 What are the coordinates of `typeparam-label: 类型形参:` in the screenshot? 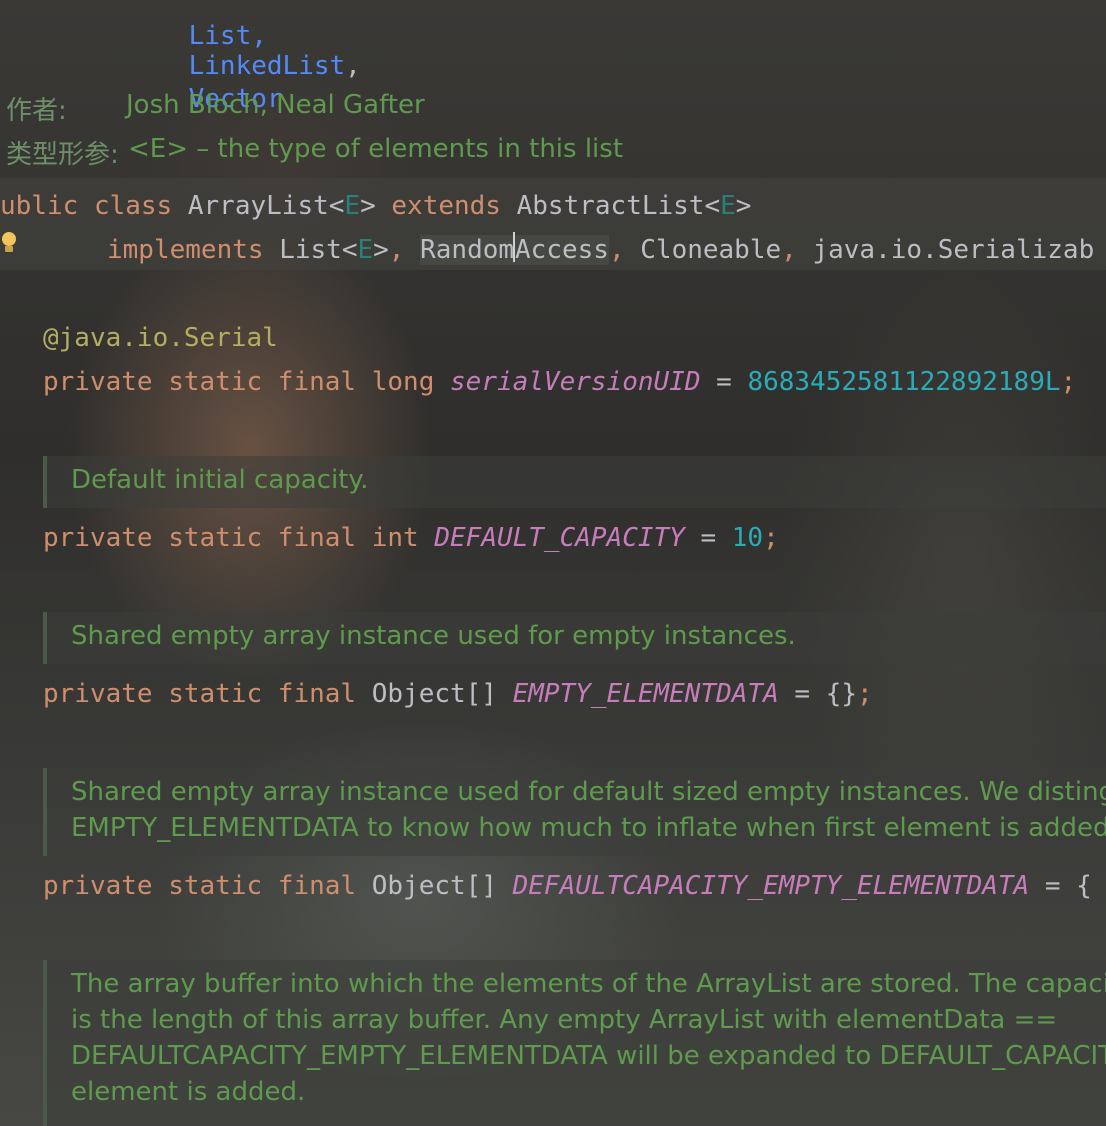 It's located at (62, 155).